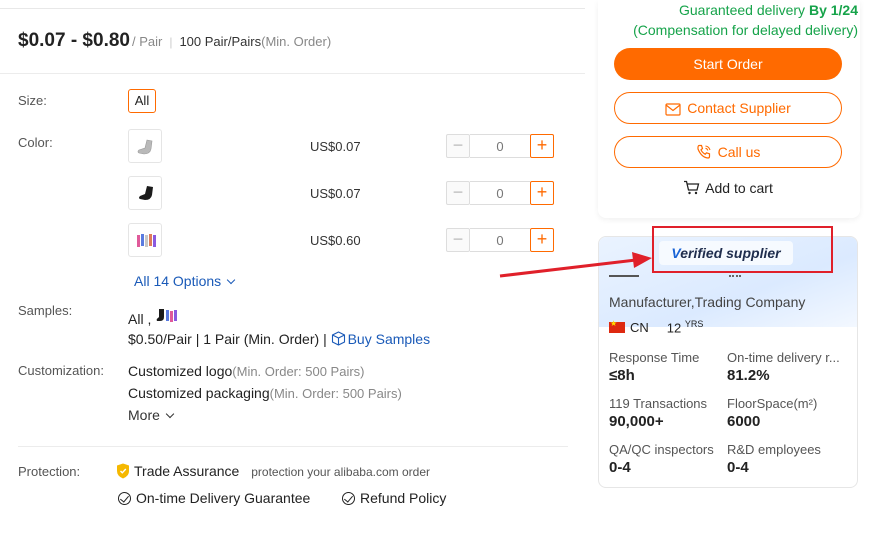 The width and height of the screenshot is (873, 539). What do you see at coordinates (340, 472) in the screenshot?
I see `trade-assurance-note: protection your alibaba.com order` at bounding box center [340, 472].